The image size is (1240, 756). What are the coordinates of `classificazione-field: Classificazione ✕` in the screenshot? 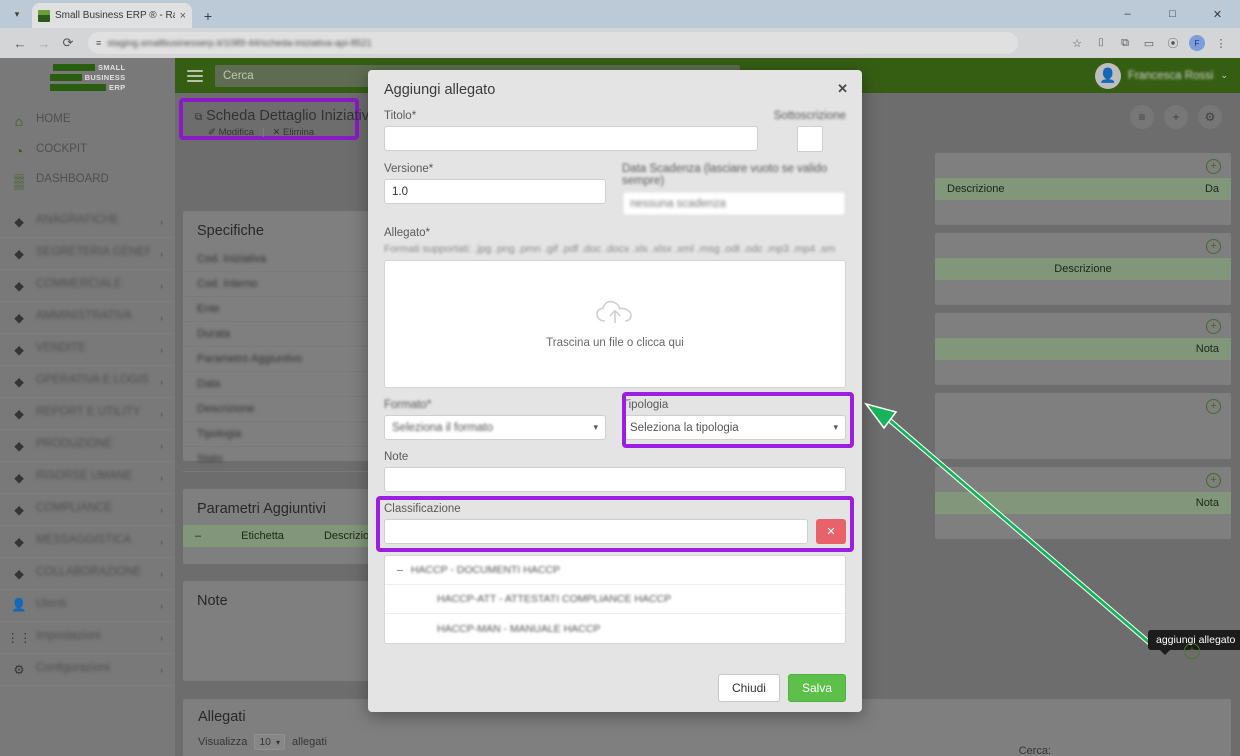 It's located at (615, 524).